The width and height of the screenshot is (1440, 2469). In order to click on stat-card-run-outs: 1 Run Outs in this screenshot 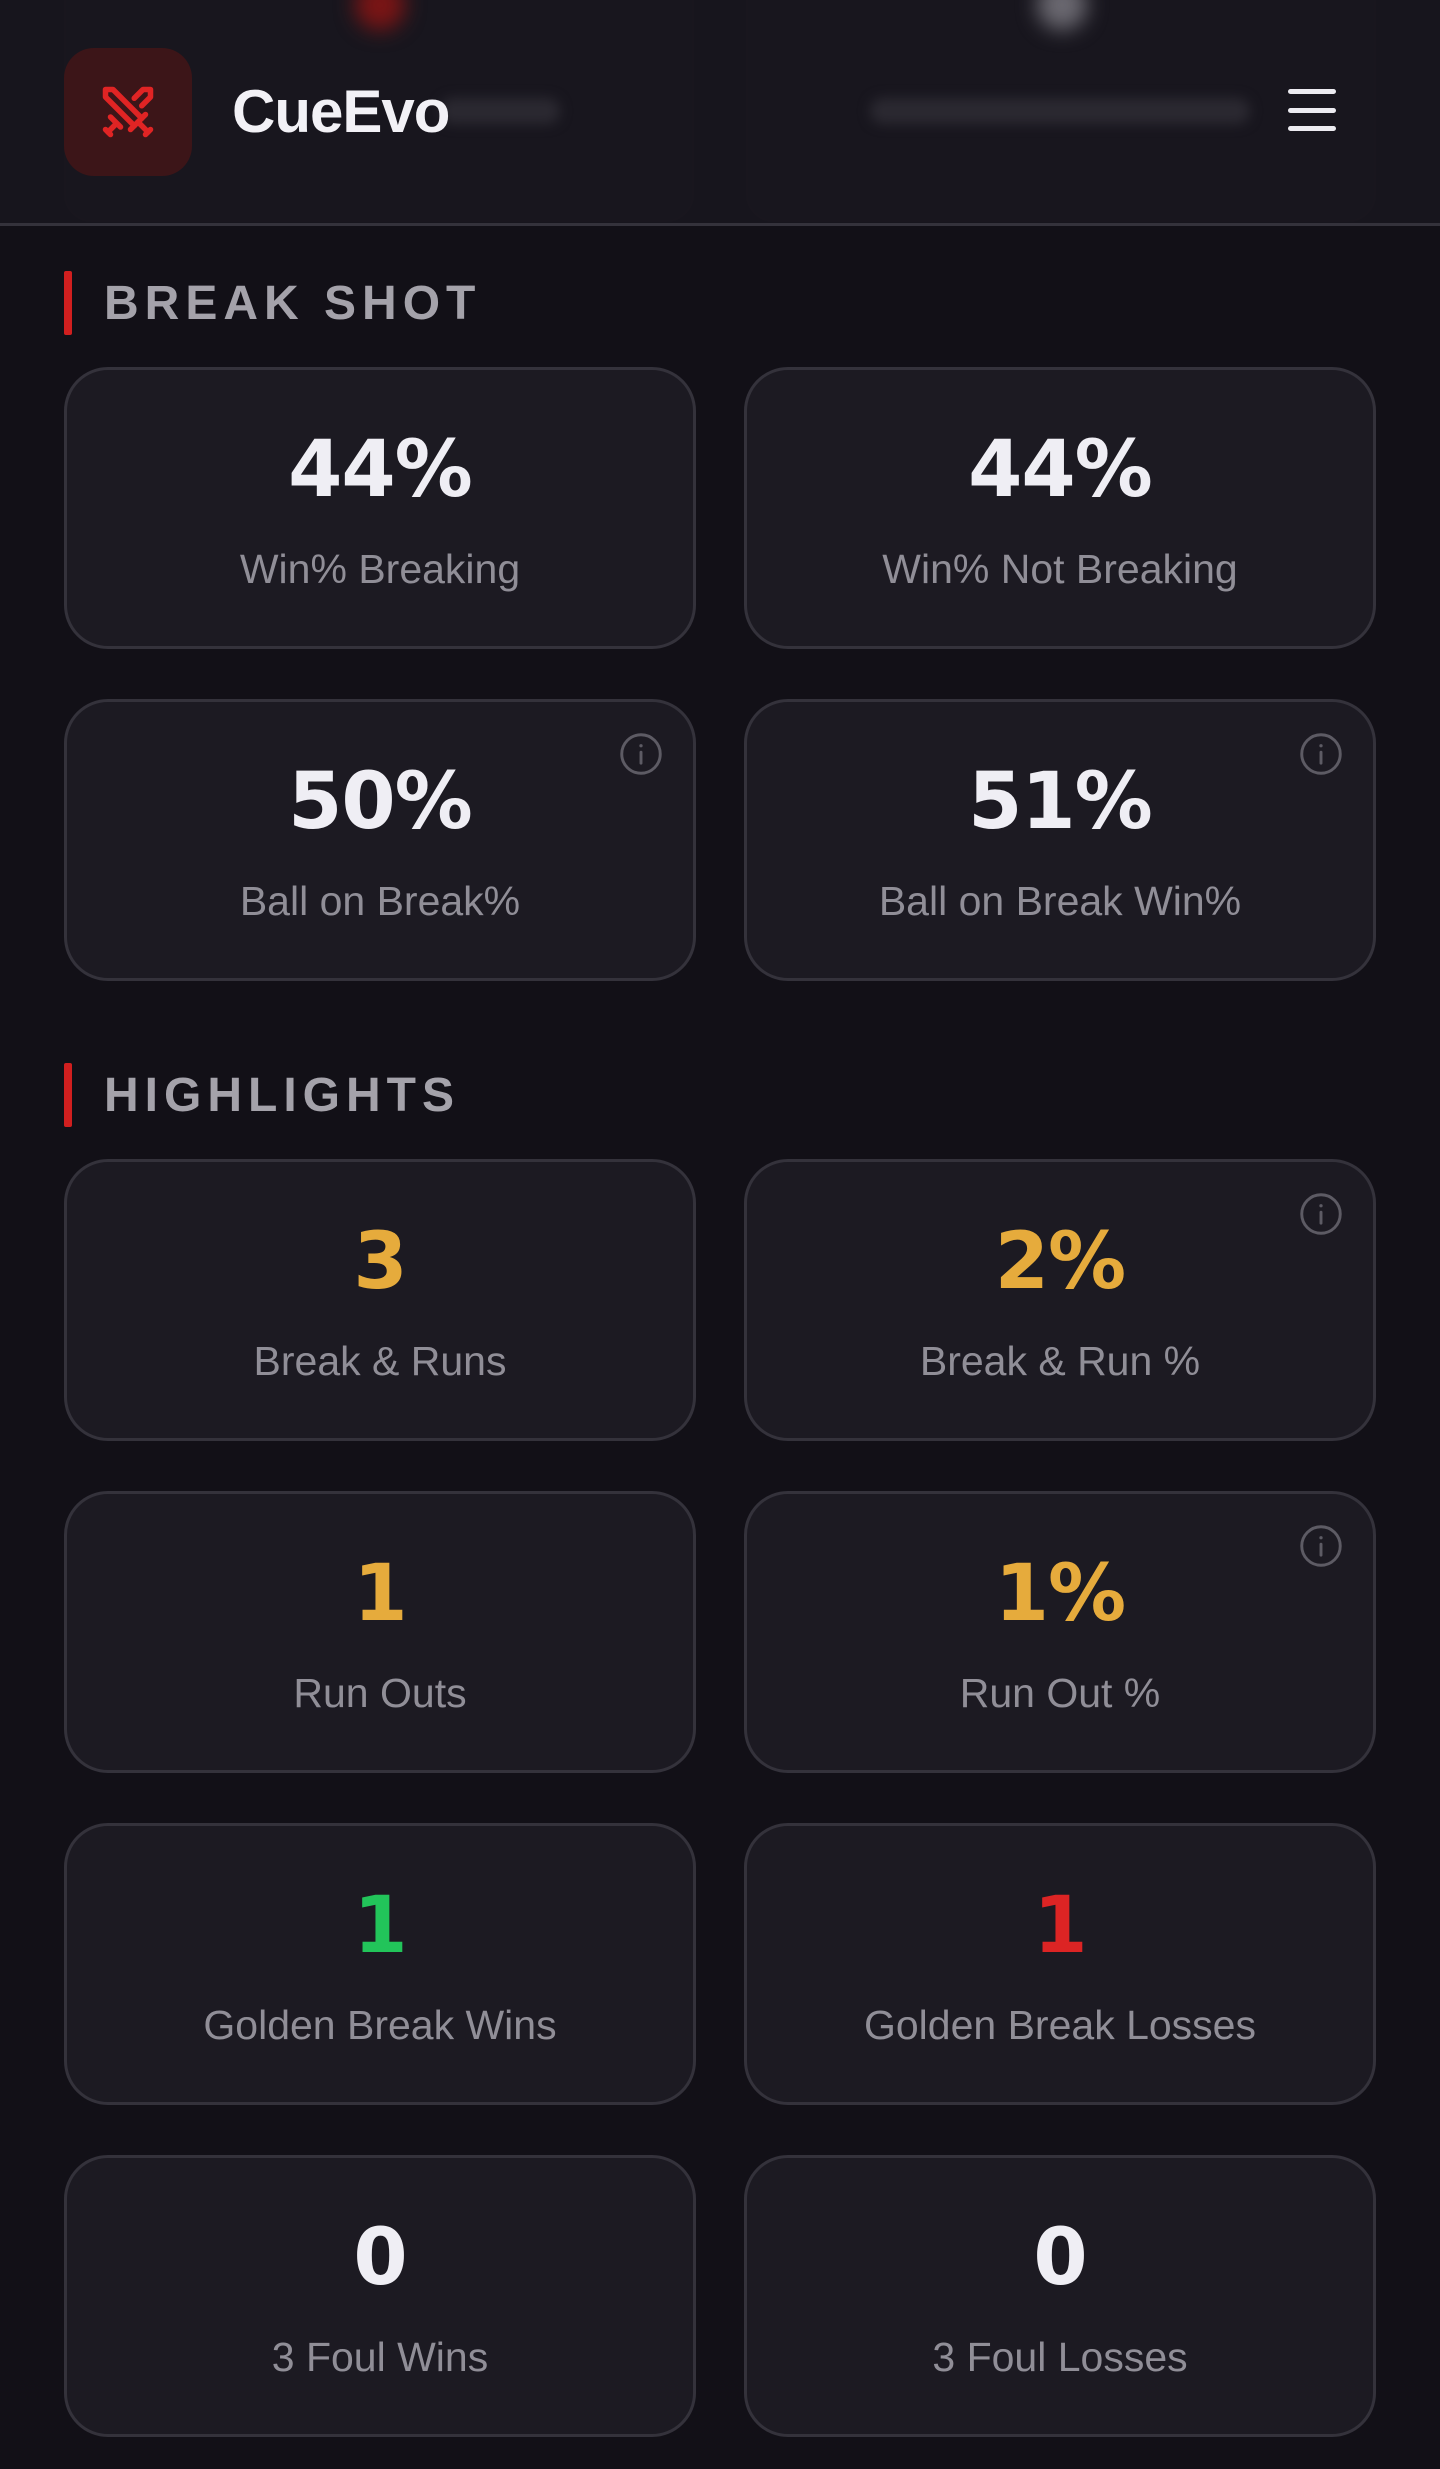, I will do `click(380, 1632)`.